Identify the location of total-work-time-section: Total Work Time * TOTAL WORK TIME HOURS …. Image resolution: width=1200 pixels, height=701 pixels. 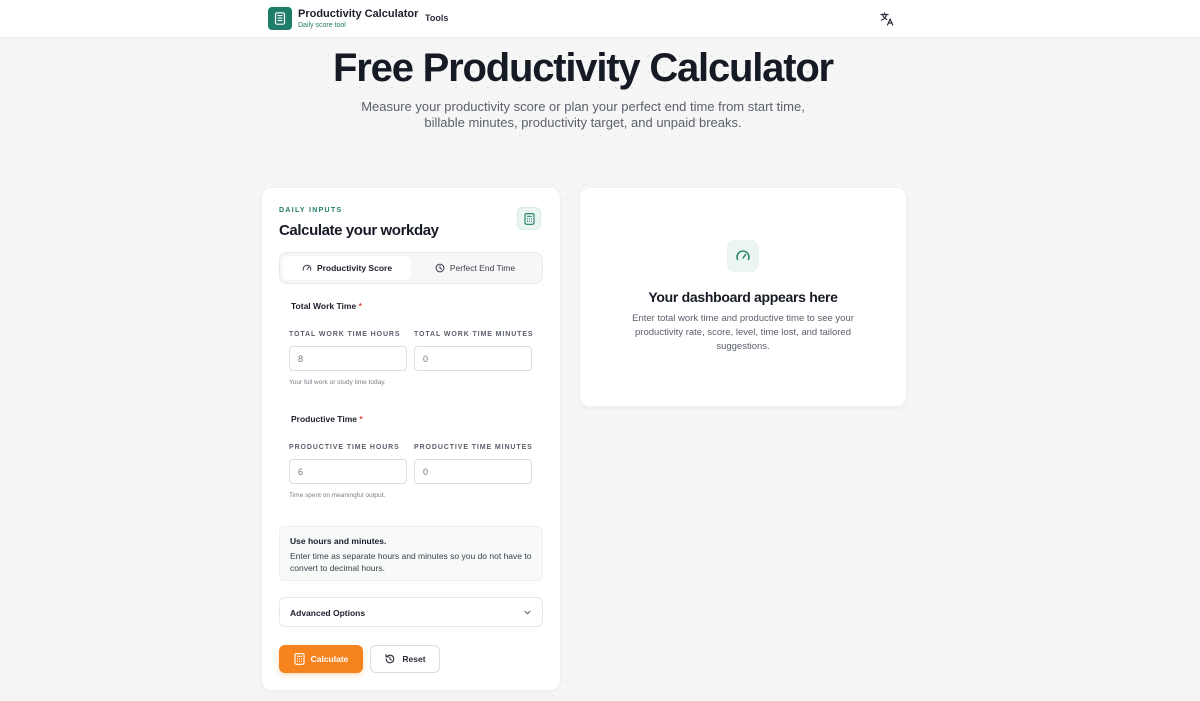
(411, 348).